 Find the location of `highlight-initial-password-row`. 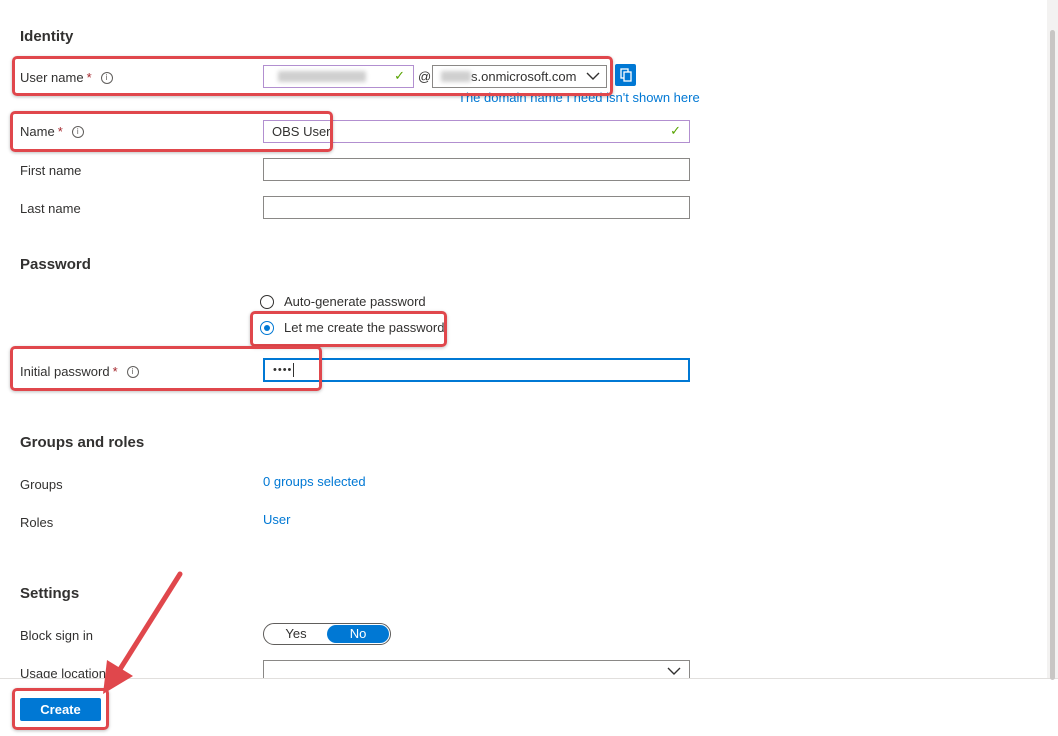

highlight-initial-password-row is located at coordinates (166, 368).